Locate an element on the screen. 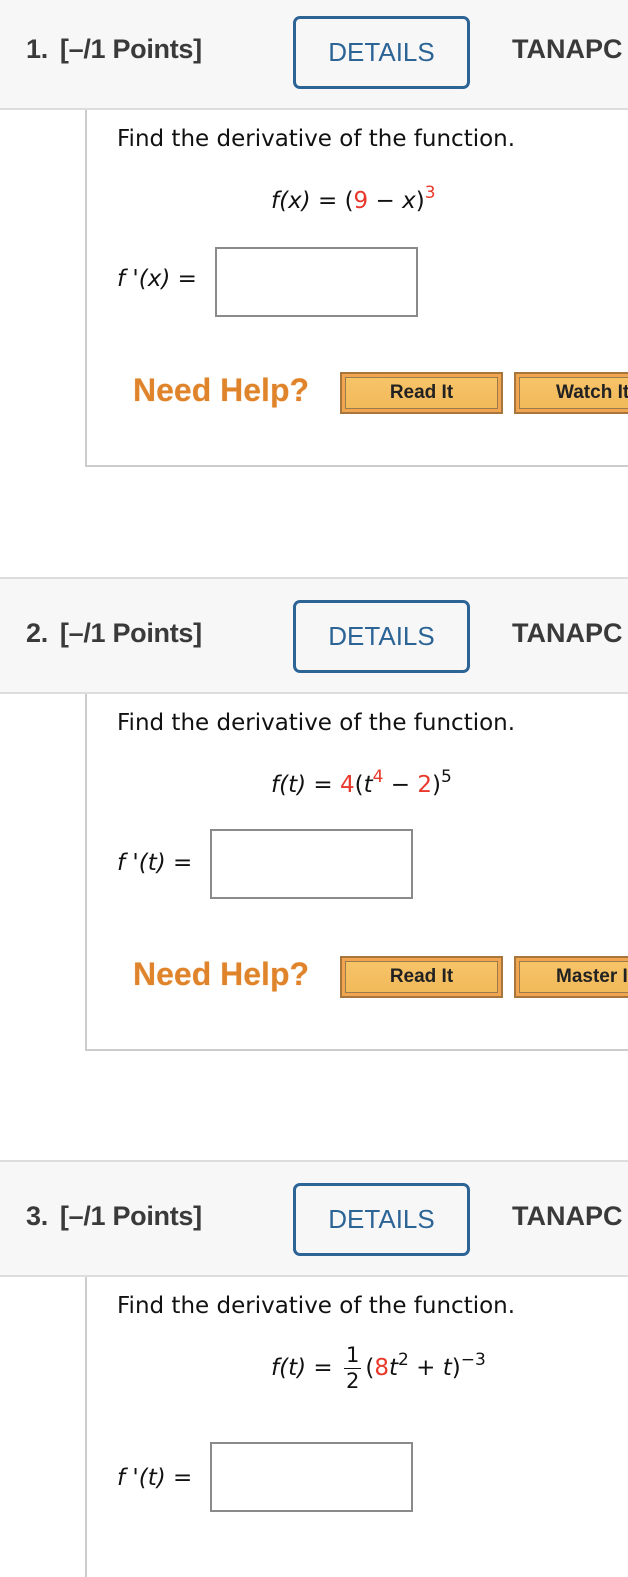 The image size is (628, 1577). help-row: Need Help? Read It Watch It is located at coordinates (380, 394).